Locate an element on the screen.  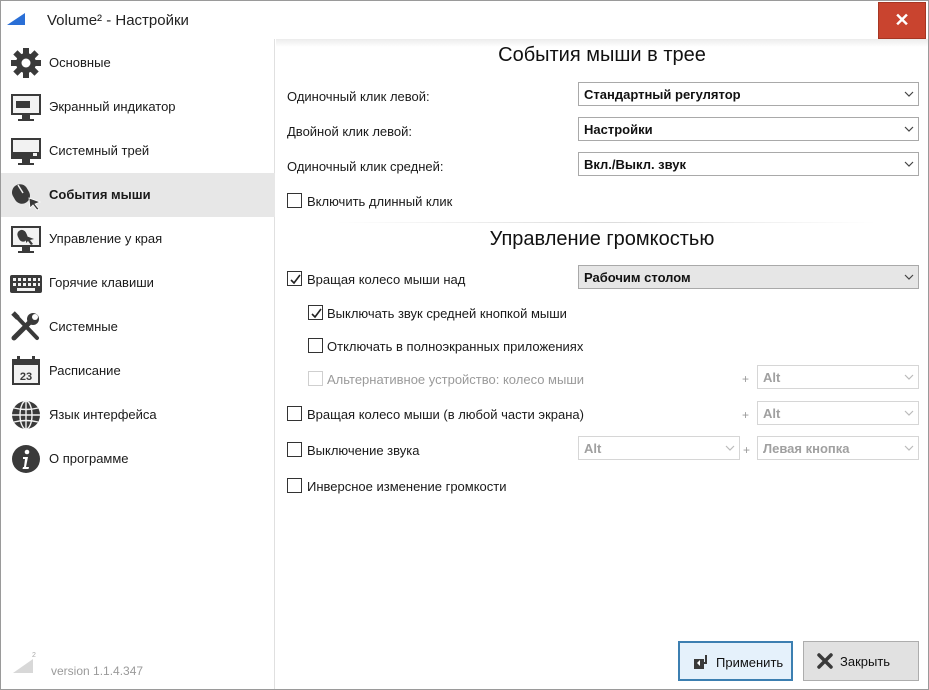
wheel-anywhere-checkbox is located at coordinates (294, 413).